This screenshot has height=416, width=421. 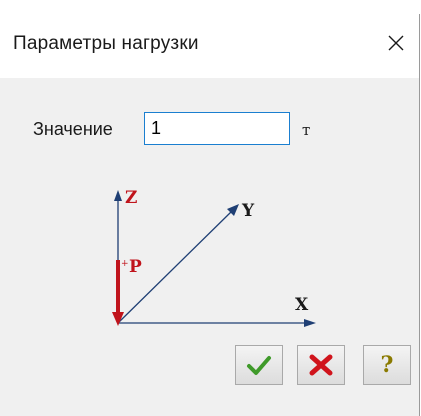 What do you see at coordinates (248, 211) in the screenshot?
I see `axis-label-y: Y` at bounding box center [248, 211].